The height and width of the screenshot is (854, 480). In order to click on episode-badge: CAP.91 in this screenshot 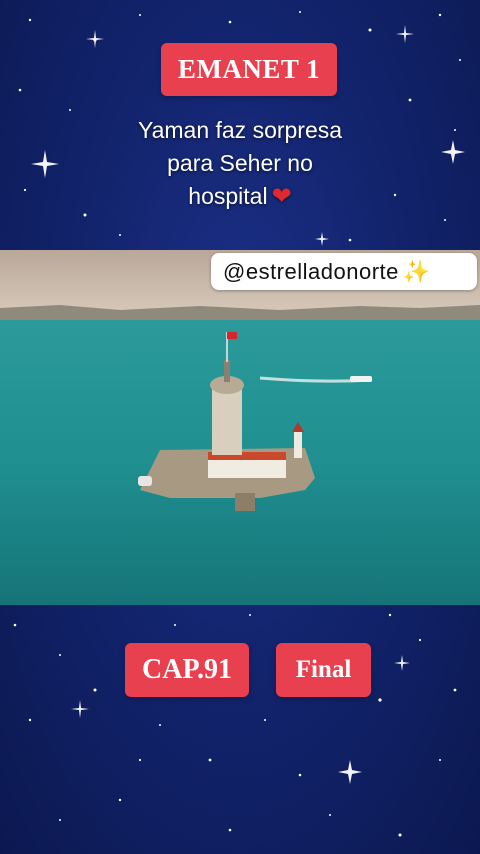, I will do `click(187, 670)`.